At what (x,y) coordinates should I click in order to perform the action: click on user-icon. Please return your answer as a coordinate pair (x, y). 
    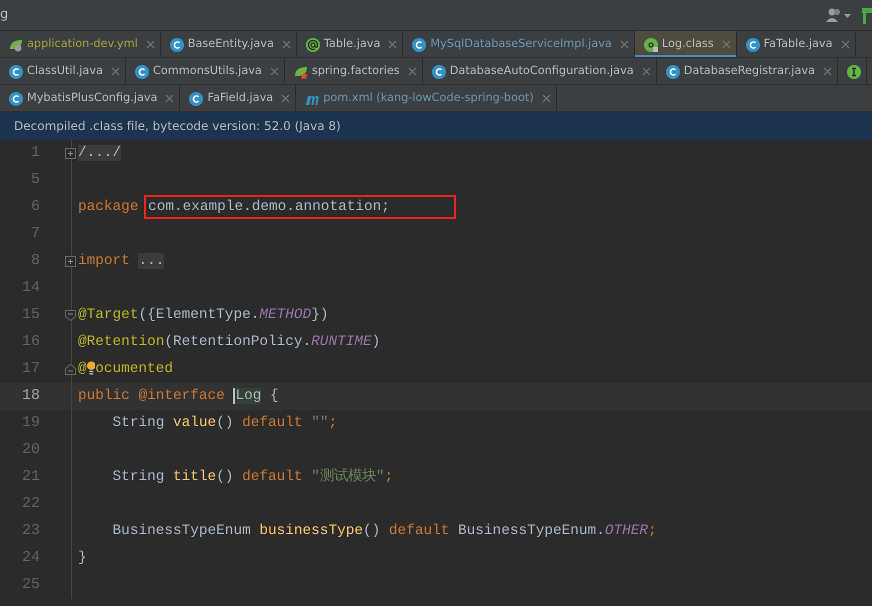
    Looking at the image, I should click on (839, 15).